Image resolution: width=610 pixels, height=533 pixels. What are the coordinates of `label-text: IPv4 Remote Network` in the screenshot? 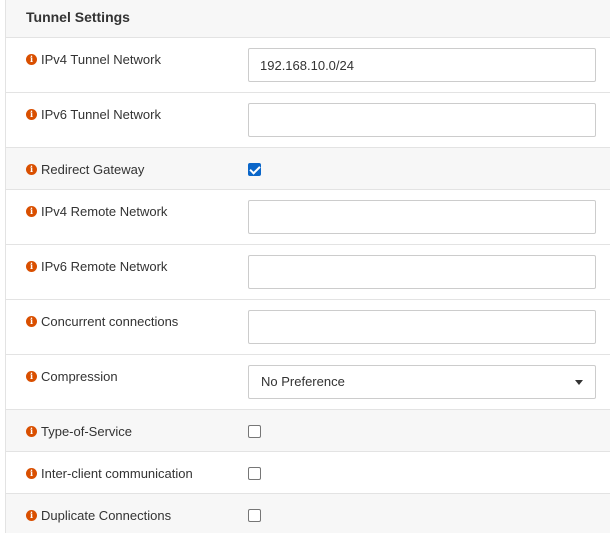 It's located at (104, 211).